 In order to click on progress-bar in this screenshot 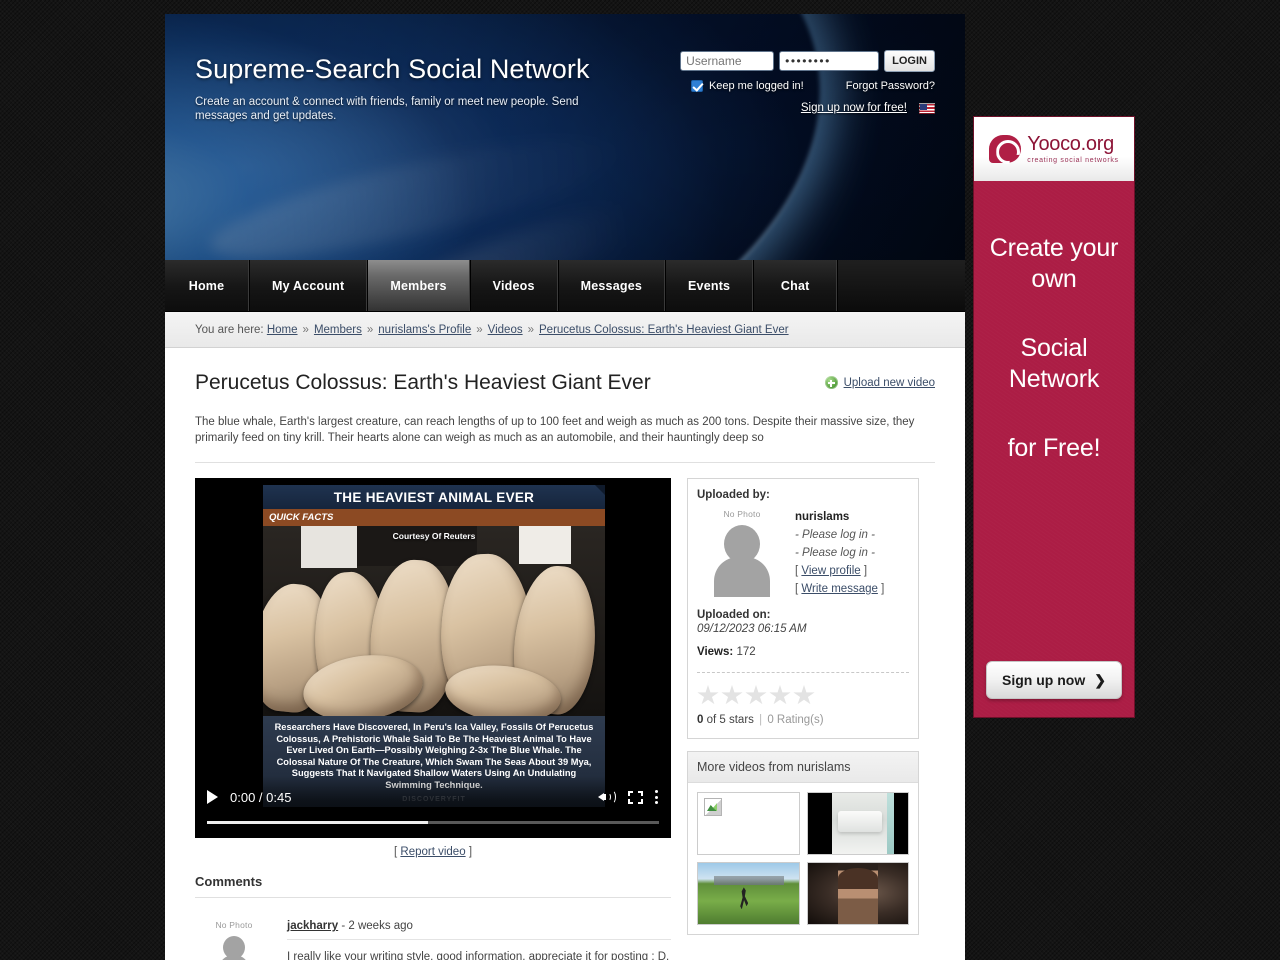, I will do `click(433, 822)`.